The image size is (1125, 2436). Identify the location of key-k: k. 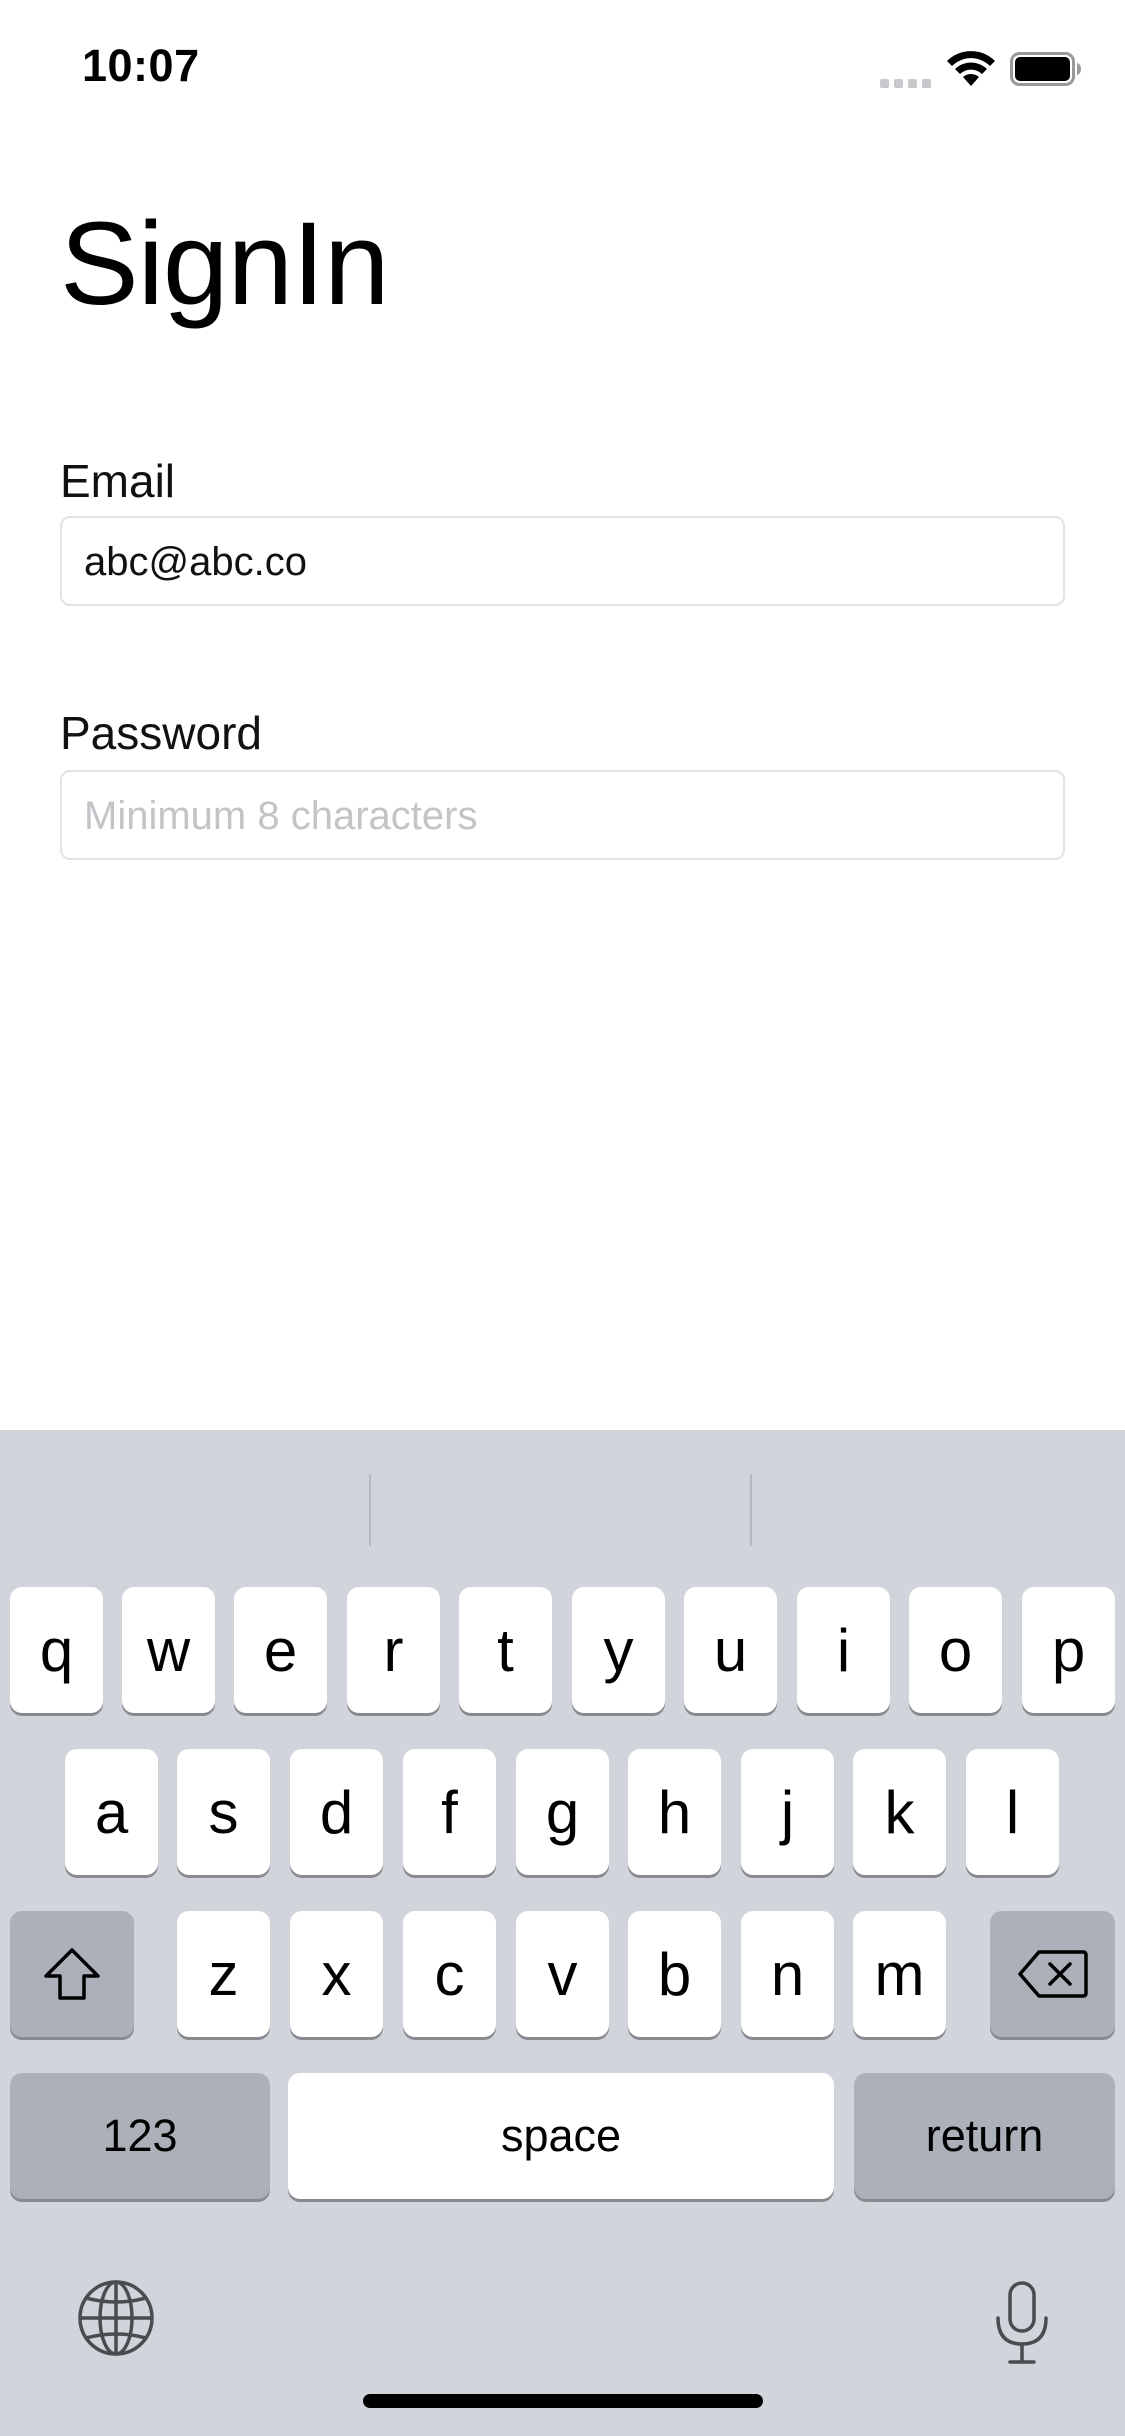
(899, 1812).